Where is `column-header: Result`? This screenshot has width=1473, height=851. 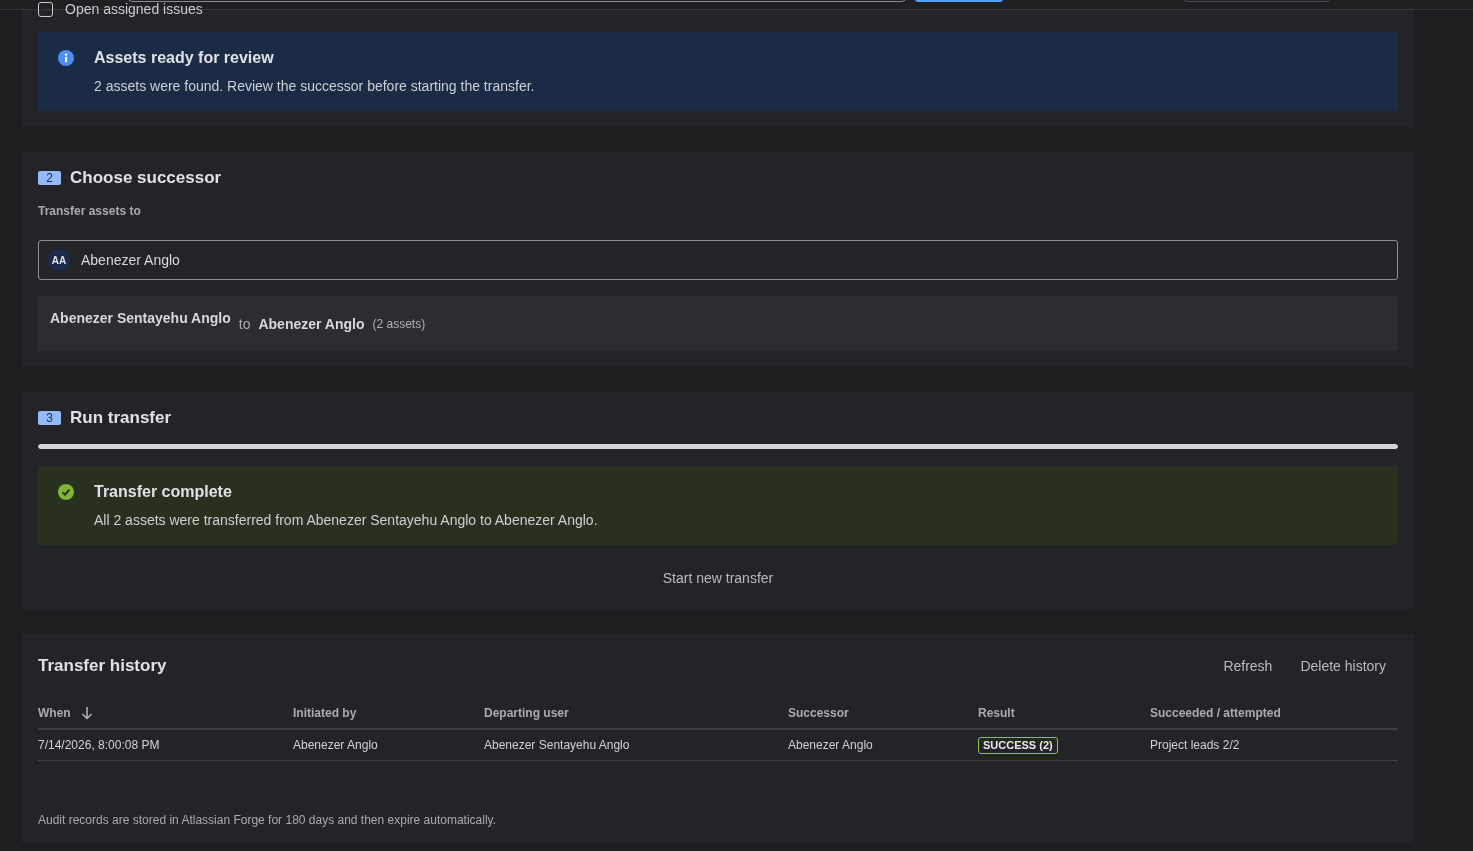
column-header: Result is located at coordinates (996, 712).